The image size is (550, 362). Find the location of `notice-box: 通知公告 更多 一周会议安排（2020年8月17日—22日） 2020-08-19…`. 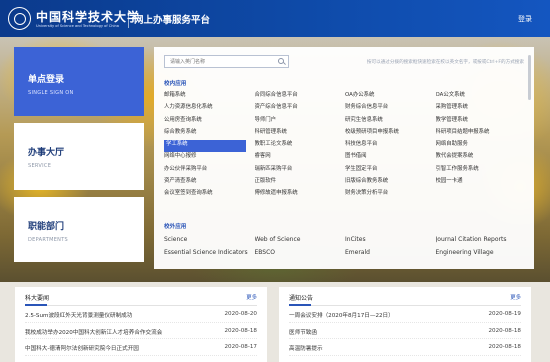

notice-box: 通知公告 更多 一周会议安排（2020年8月17日—22日） 2020-08-19… is located at coordinates (405, 324).